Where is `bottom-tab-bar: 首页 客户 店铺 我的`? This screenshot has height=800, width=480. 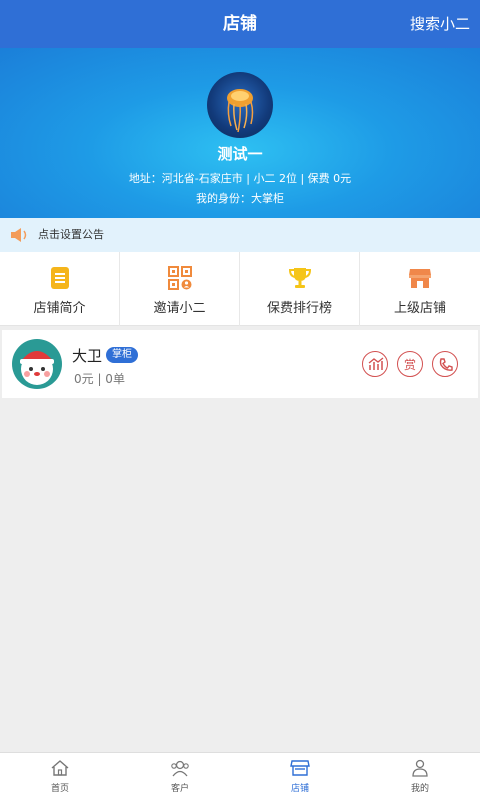 bottom-tab-bar: 首页 客户 店铺 我的 is located at coordinates (240, 776).